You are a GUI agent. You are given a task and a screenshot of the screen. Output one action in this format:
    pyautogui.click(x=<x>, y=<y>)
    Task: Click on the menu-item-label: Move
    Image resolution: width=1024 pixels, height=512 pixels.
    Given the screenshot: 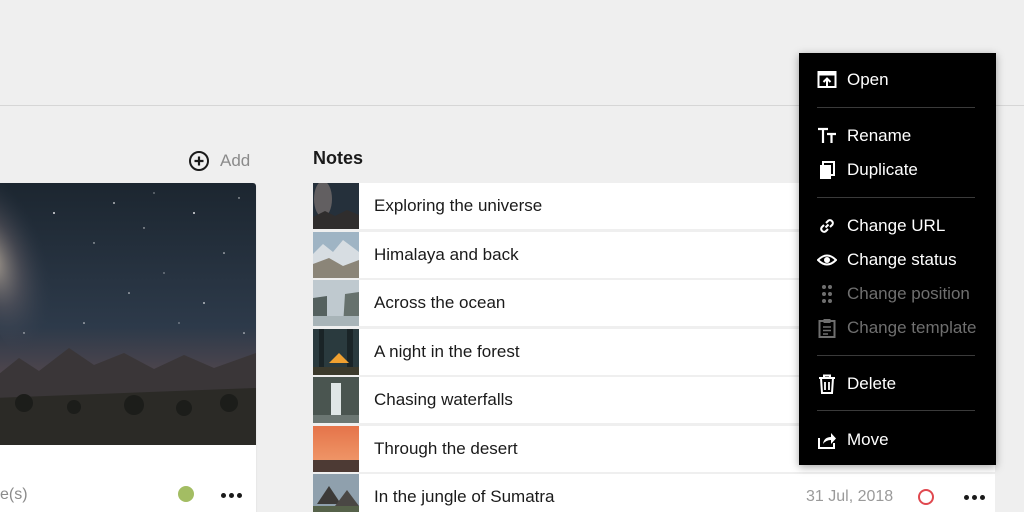 What is the action you would take?
    pyautogui.click(x=868, y=439)
    